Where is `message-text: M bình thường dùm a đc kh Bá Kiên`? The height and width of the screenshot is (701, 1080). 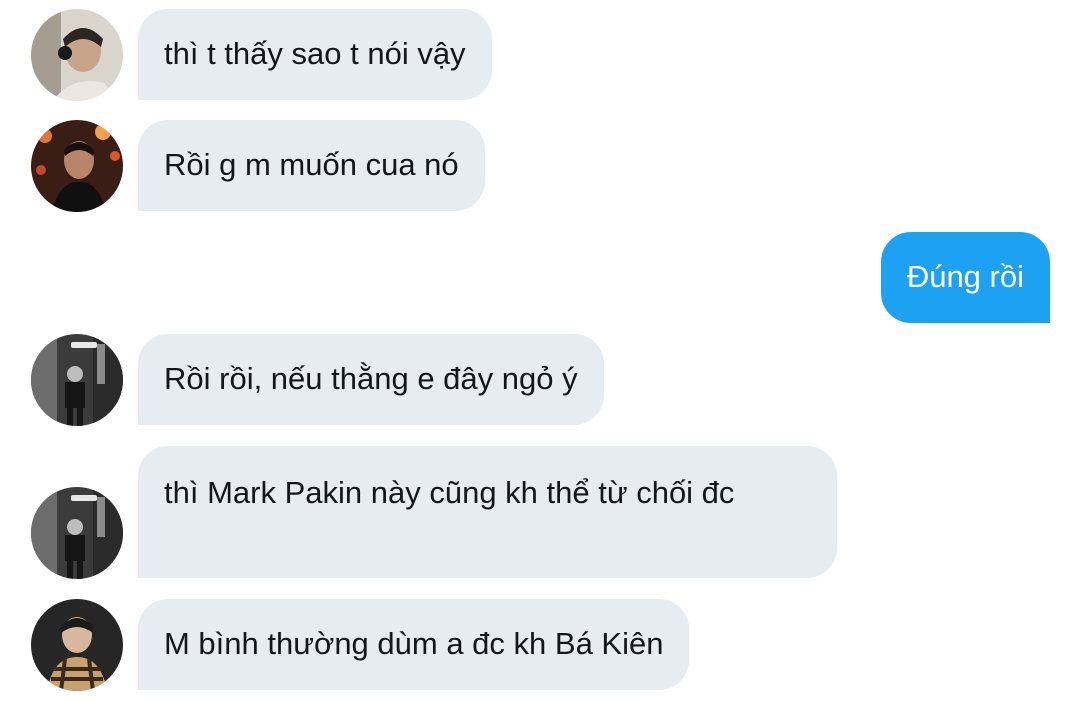 message-text: M bình thường dùm a đc kh Bá Kiên is located at coordinates (414, 643).